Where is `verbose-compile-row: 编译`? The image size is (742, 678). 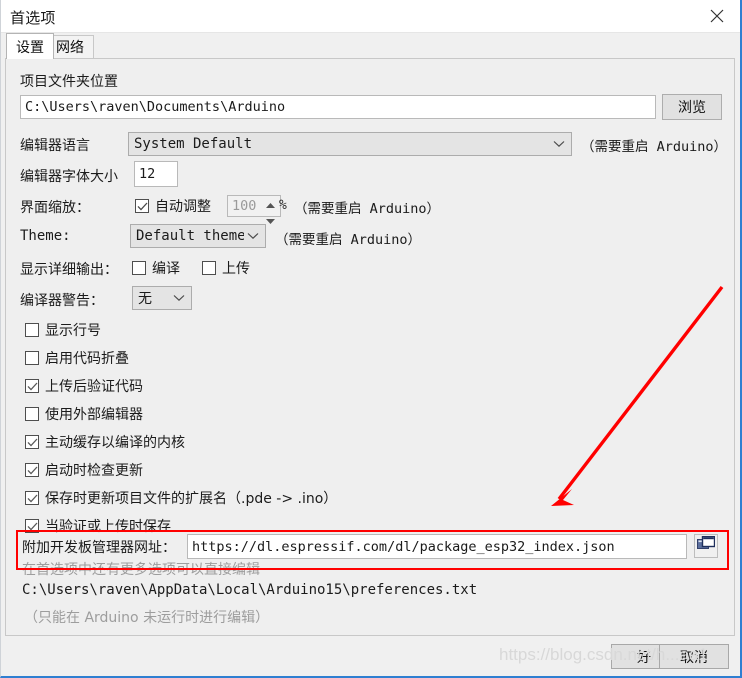 verbose-compile-row: 编译 is located at coordinates (156, 268).